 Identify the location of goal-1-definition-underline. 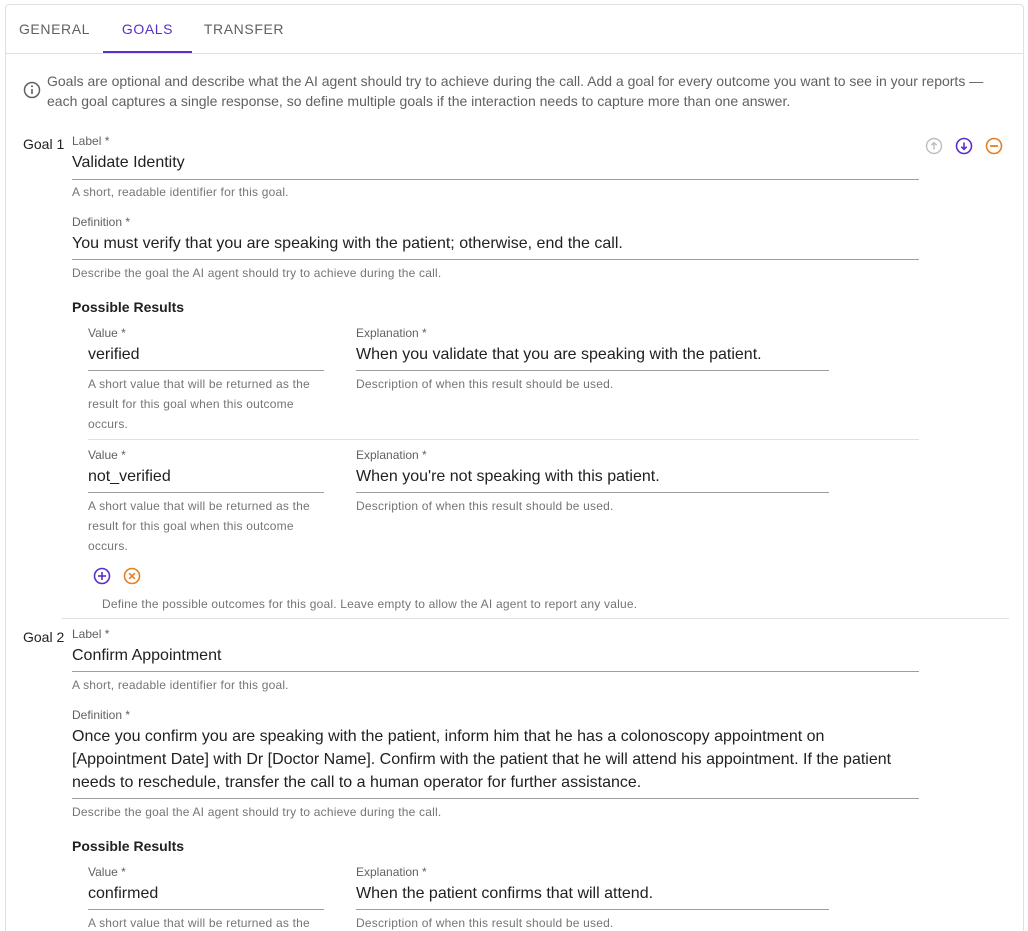
(495, 259).